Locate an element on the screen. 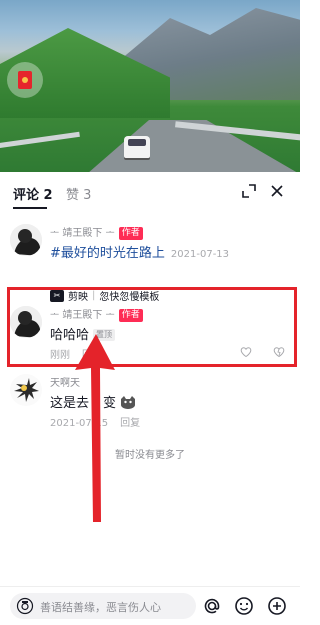 This screenshot has width=320, height=625. tab-comments: 评论 2 is located at coordinates (33, 193).